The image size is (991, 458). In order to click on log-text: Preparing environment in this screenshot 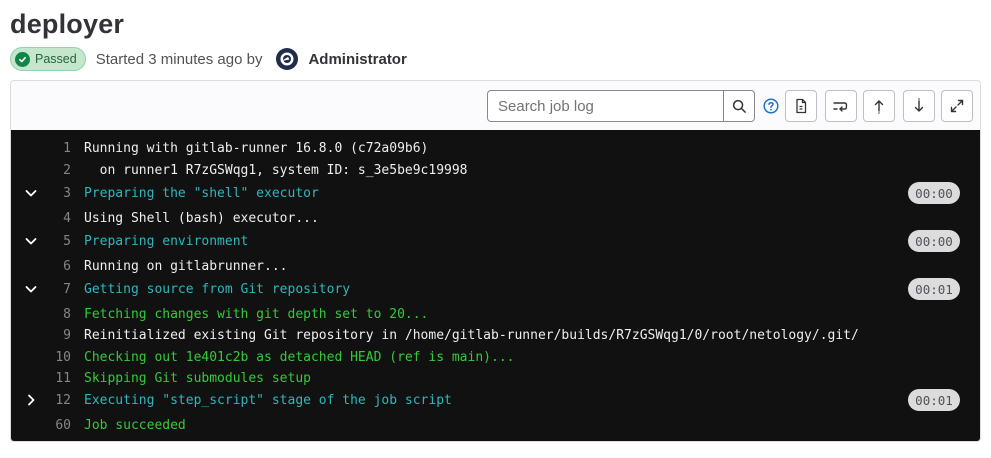, I will do `click(166, 241)`.